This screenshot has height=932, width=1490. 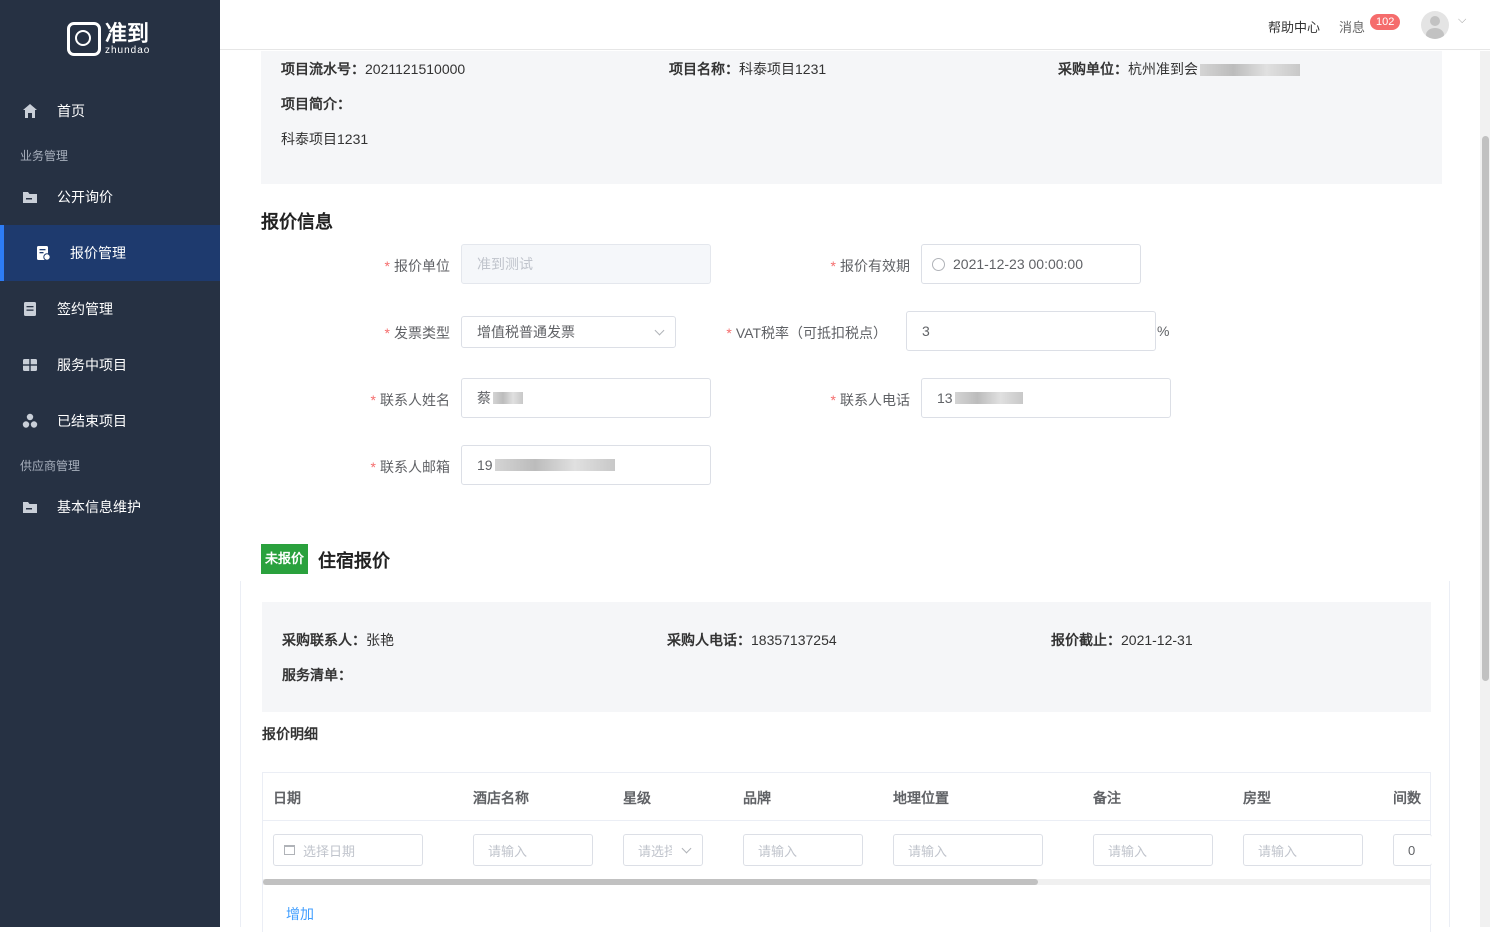 I want to click on sidebar-item-label: 服务中项目, so click(x=92, y=365).